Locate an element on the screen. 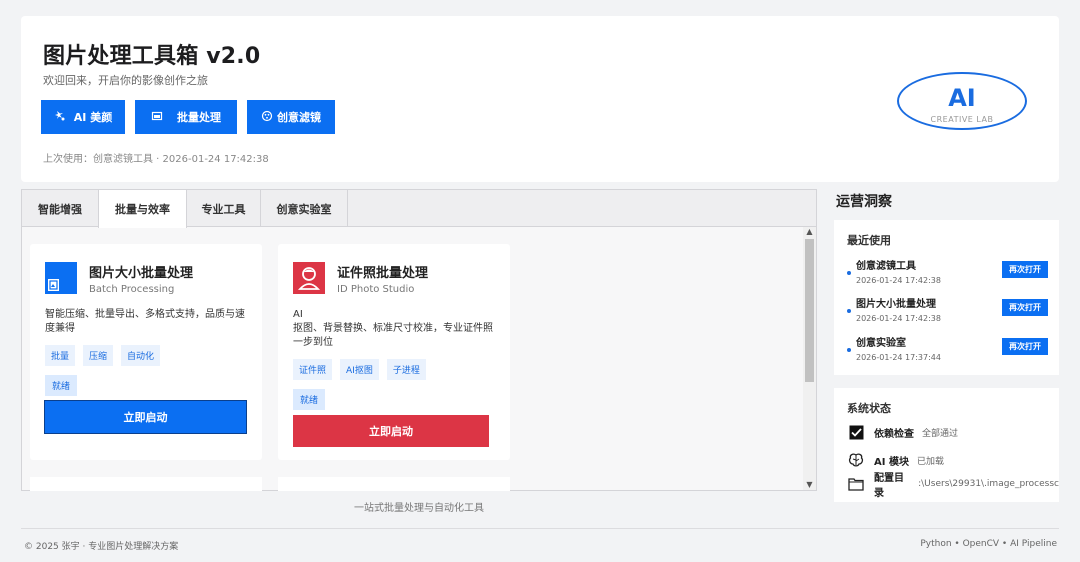  image-icon is located at coordinates (61, 278).